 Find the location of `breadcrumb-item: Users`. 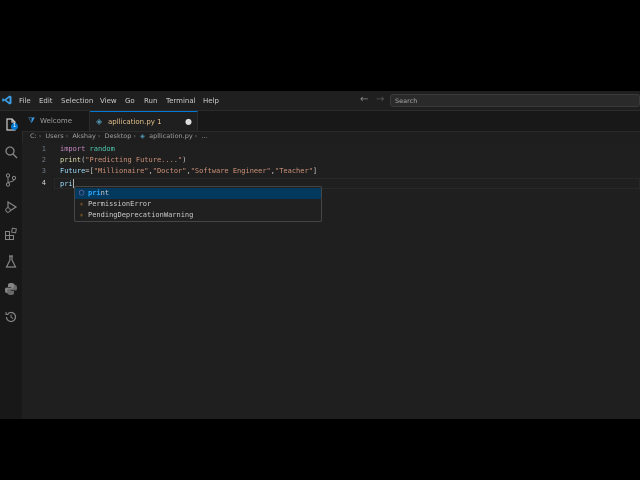

breadcrumb-item: Users is located at coordinates (54, 136).